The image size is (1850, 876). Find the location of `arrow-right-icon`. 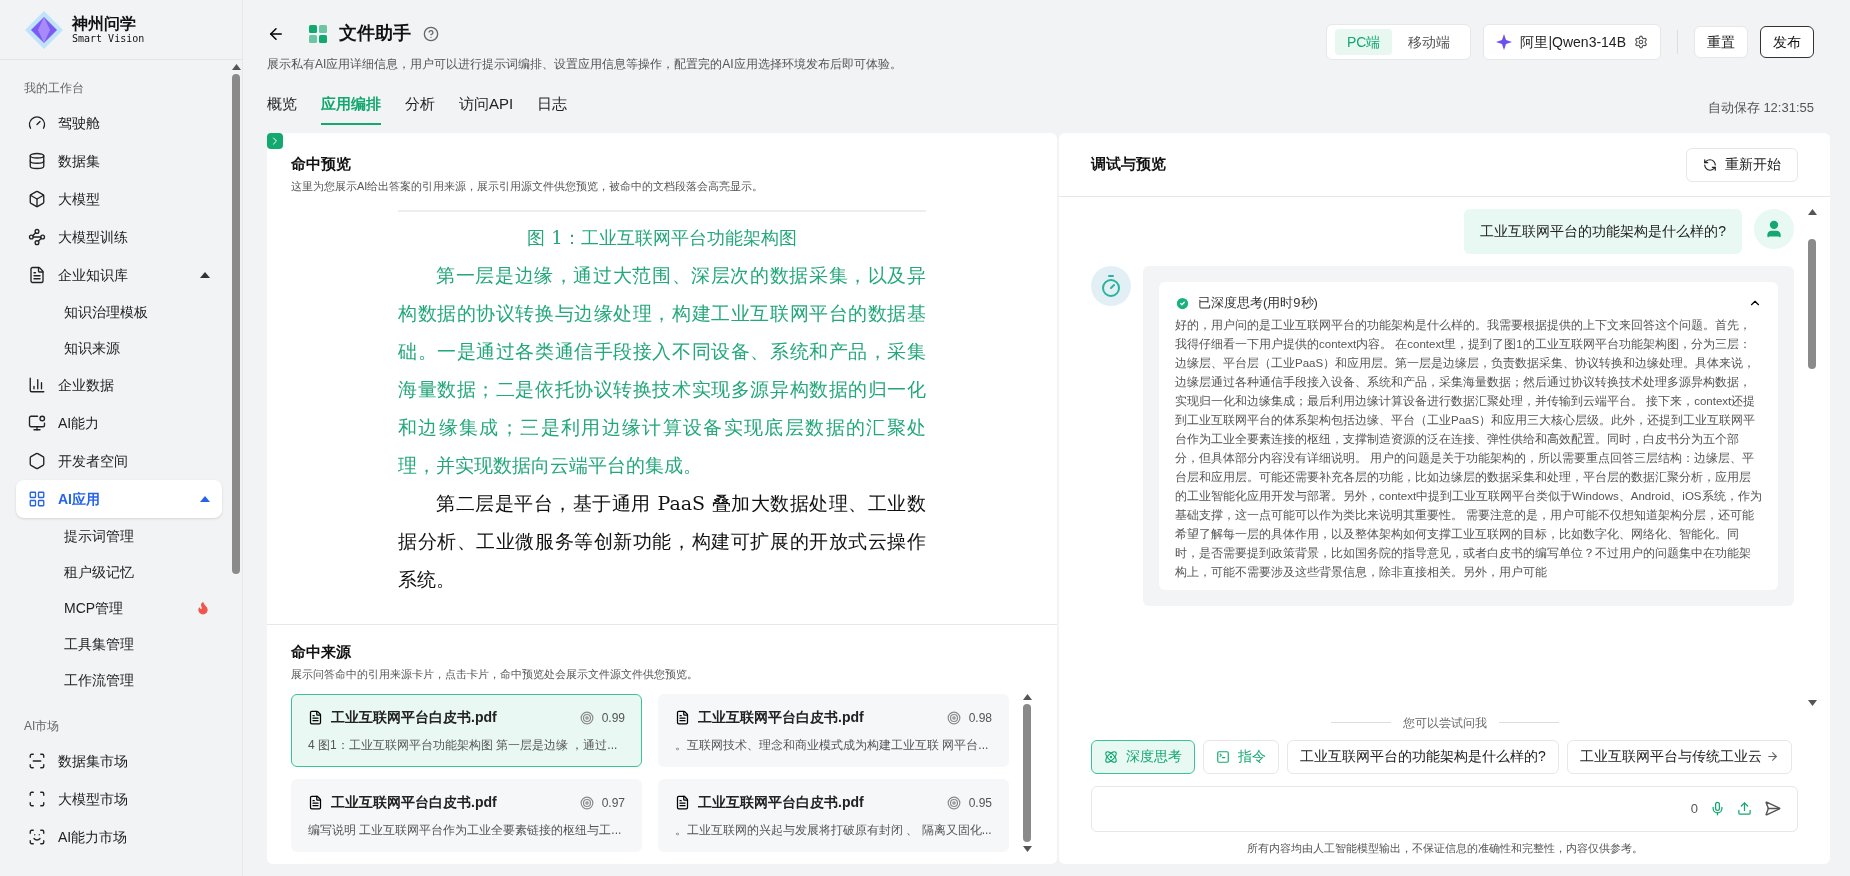

arrow-right-icon is located at coordinates (1772, 756).